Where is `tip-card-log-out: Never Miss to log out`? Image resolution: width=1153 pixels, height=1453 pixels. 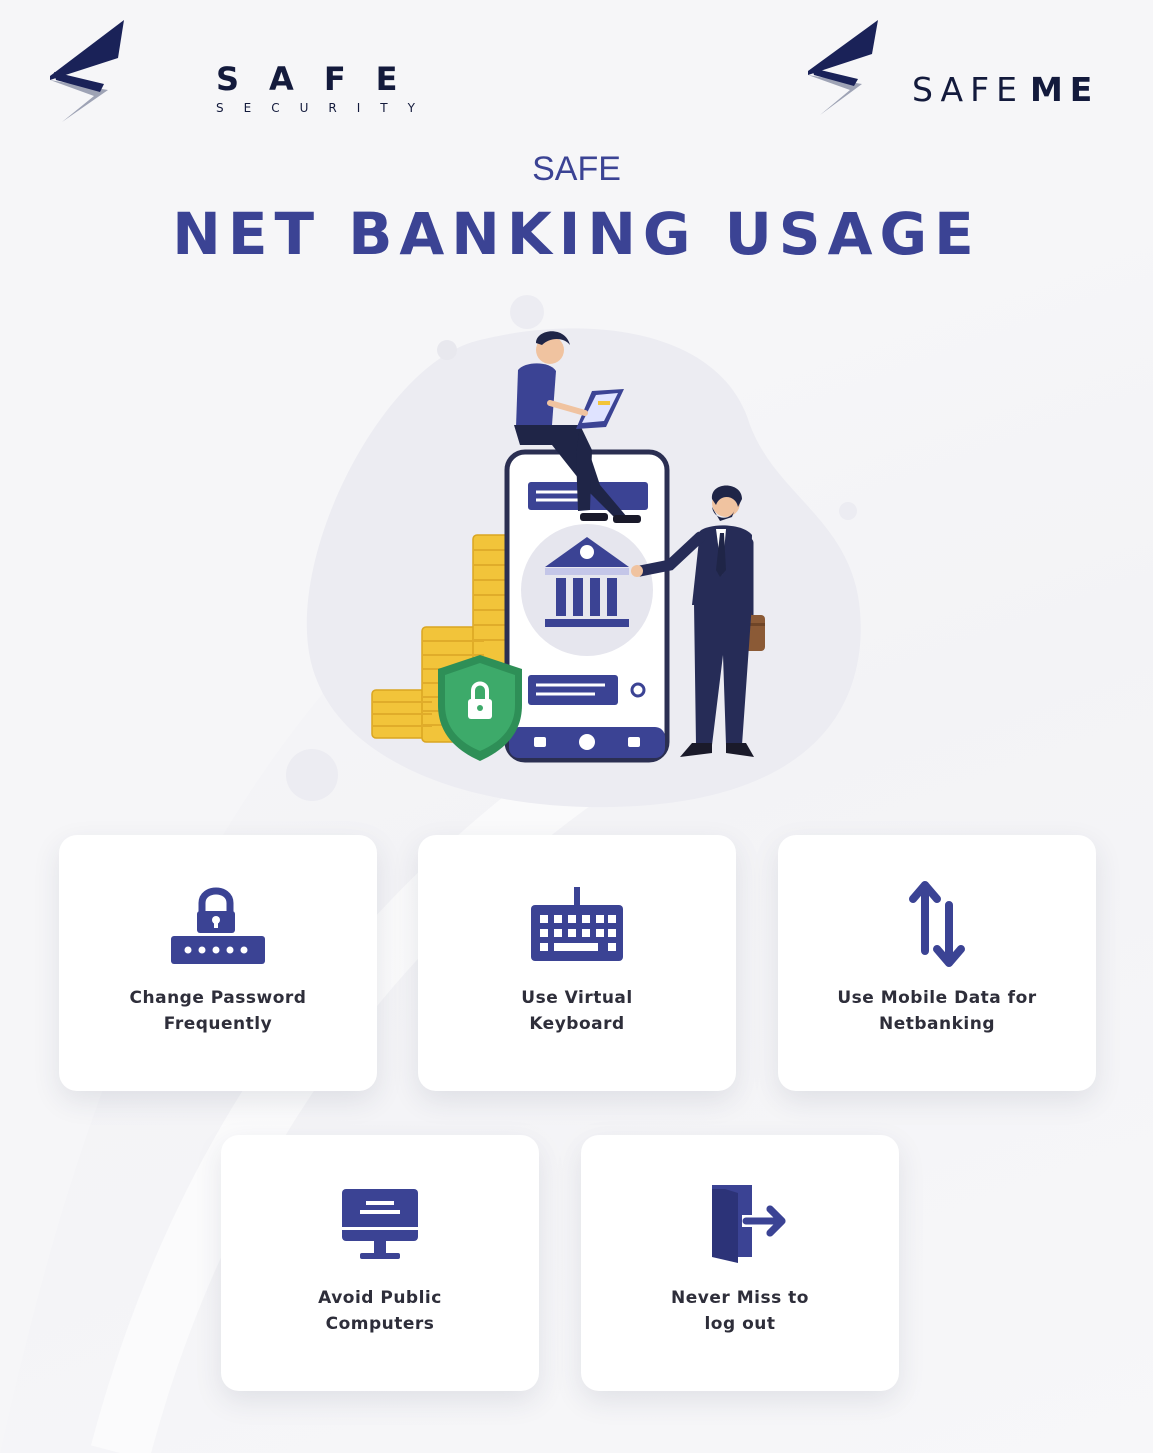 tip-card-log-out: Never Miss to log out is located at coordinates (740, 1263).